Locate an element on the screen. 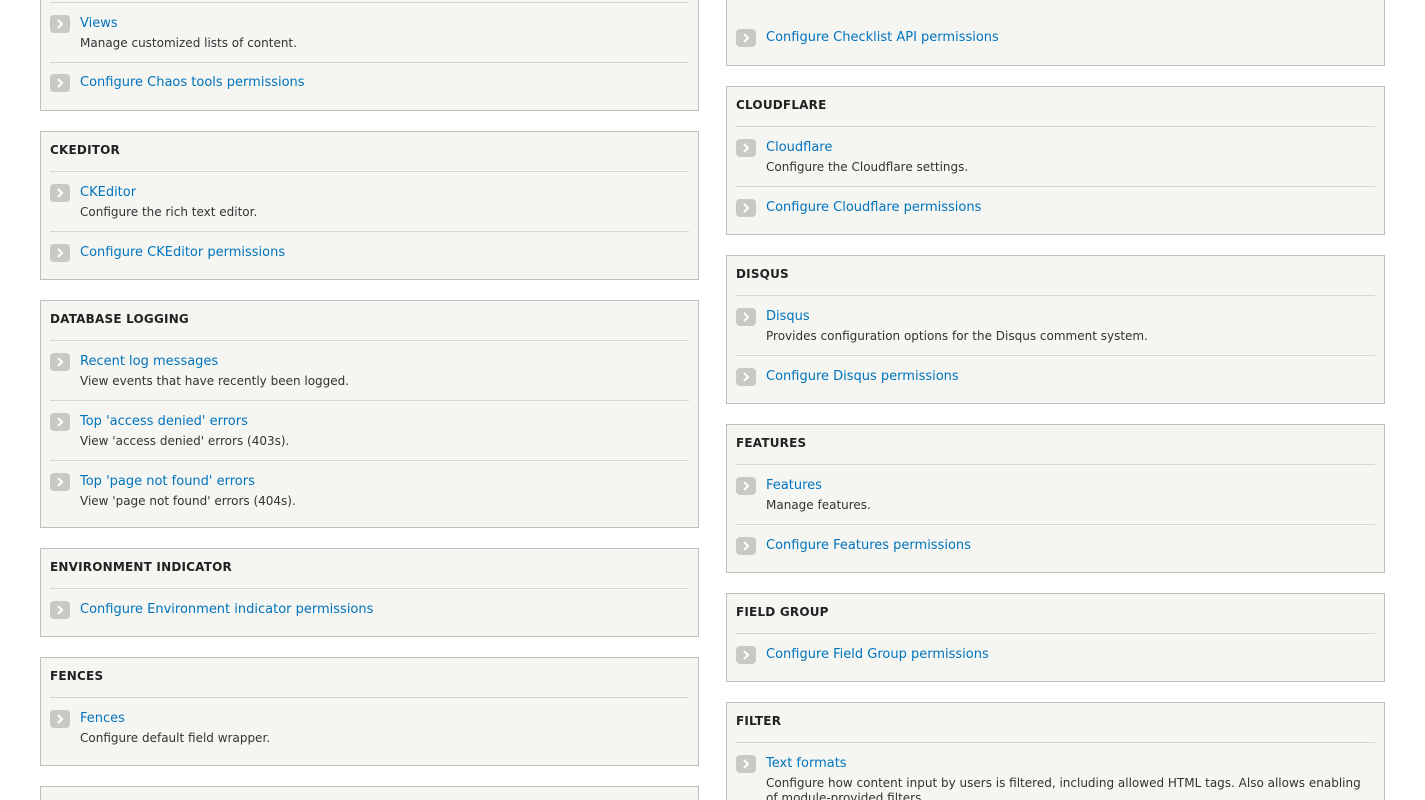 The width and height of the screenshot is (1425, 800). admin-item: Configure CKEditor permissions is located at coordinates (369, 261).